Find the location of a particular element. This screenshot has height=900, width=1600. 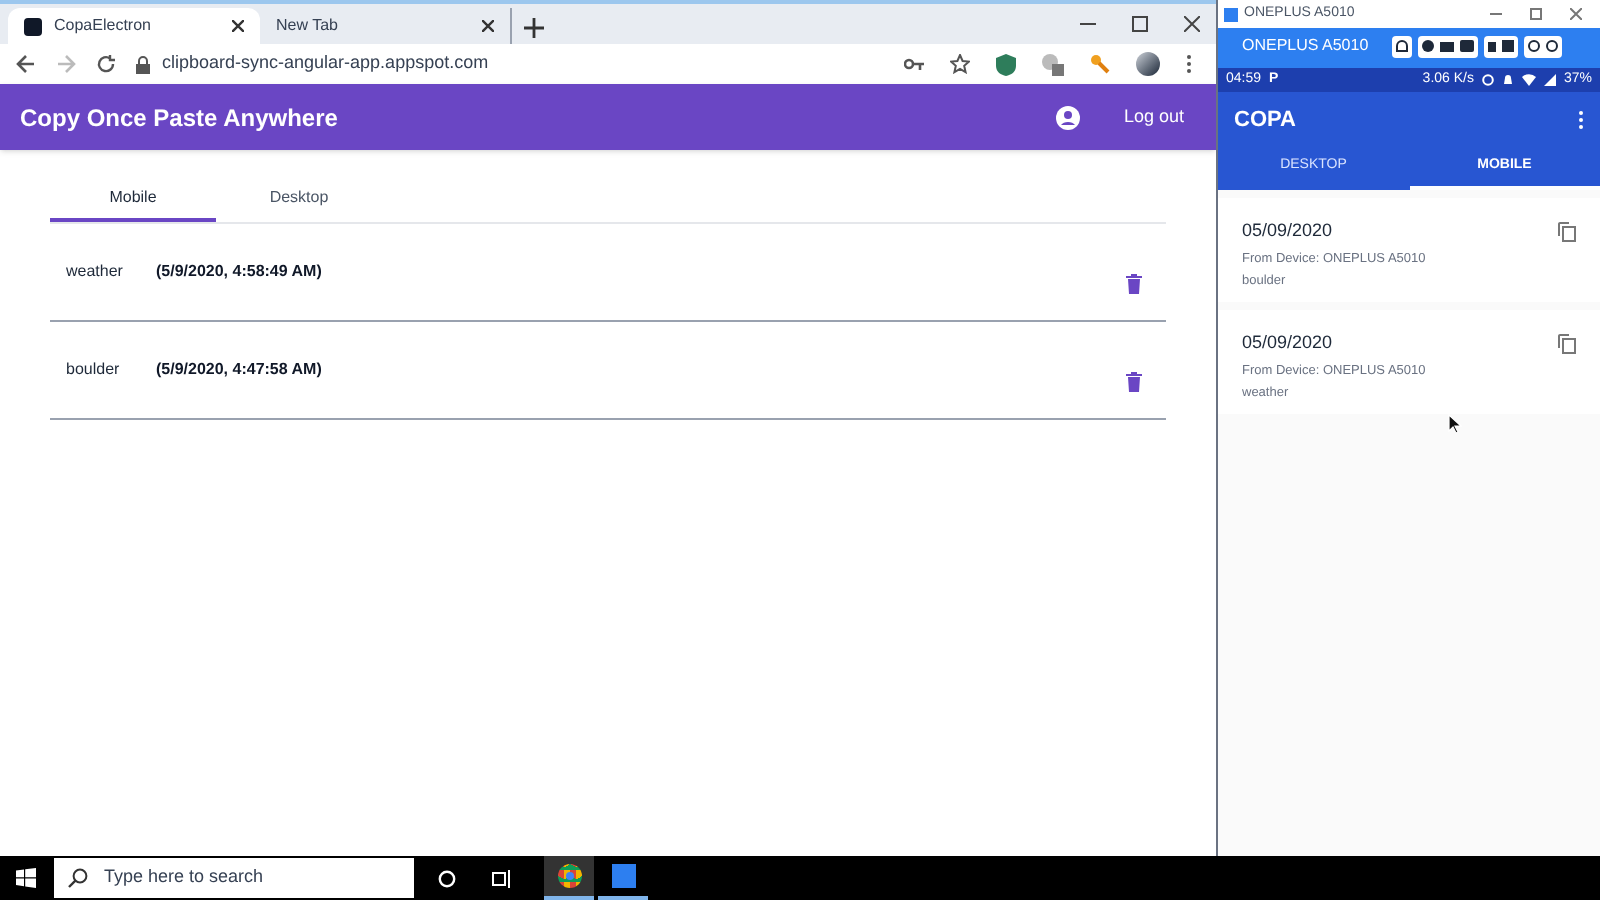

clip-text: weather is located at coordinates (95, 272).